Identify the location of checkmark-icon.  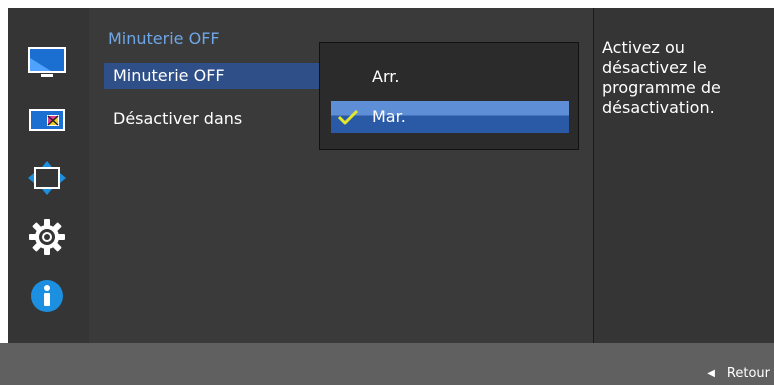
(348, 117).